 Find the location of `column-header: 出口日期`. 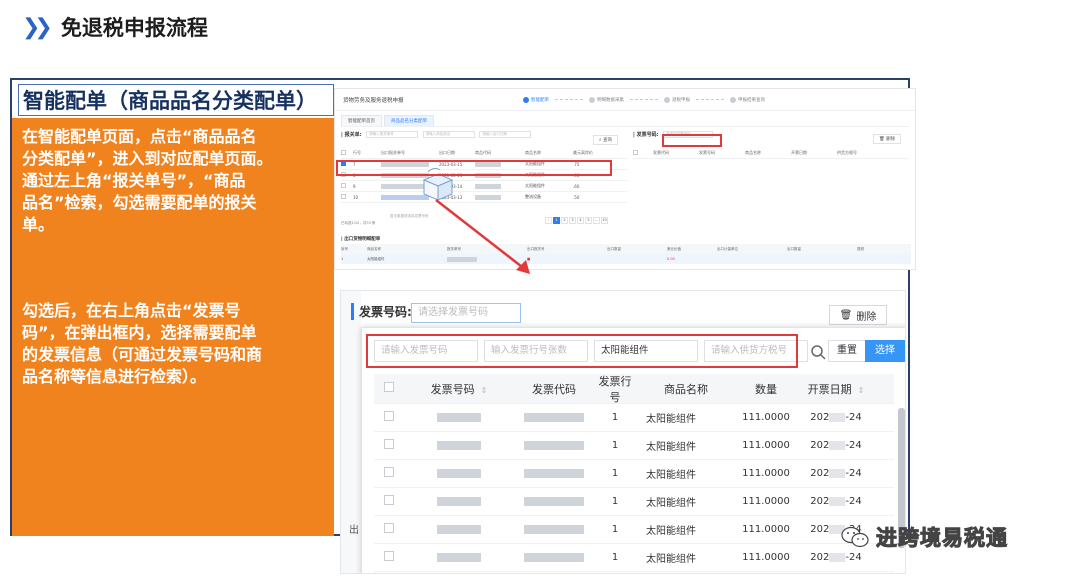

column-header: 出口日期 is located at coordinates (447, 152).